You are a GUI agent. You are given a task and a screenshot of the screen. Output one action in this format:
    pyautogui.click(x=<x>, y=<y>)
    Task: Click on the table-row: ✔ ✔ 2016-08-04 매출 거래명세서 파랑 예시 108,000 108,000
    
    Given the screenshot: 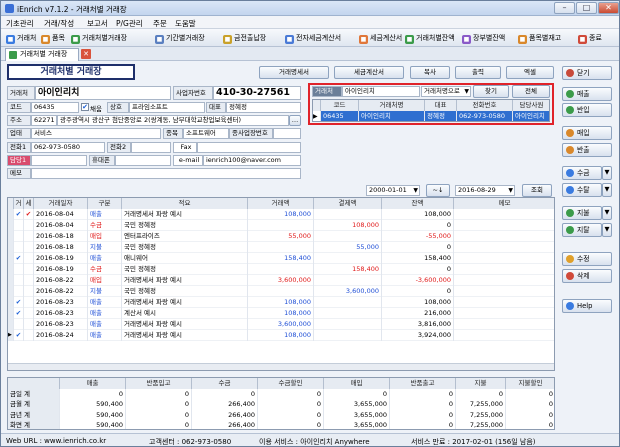 What is the action you would take?
    pyautogui.click(x=281, y=214)
    